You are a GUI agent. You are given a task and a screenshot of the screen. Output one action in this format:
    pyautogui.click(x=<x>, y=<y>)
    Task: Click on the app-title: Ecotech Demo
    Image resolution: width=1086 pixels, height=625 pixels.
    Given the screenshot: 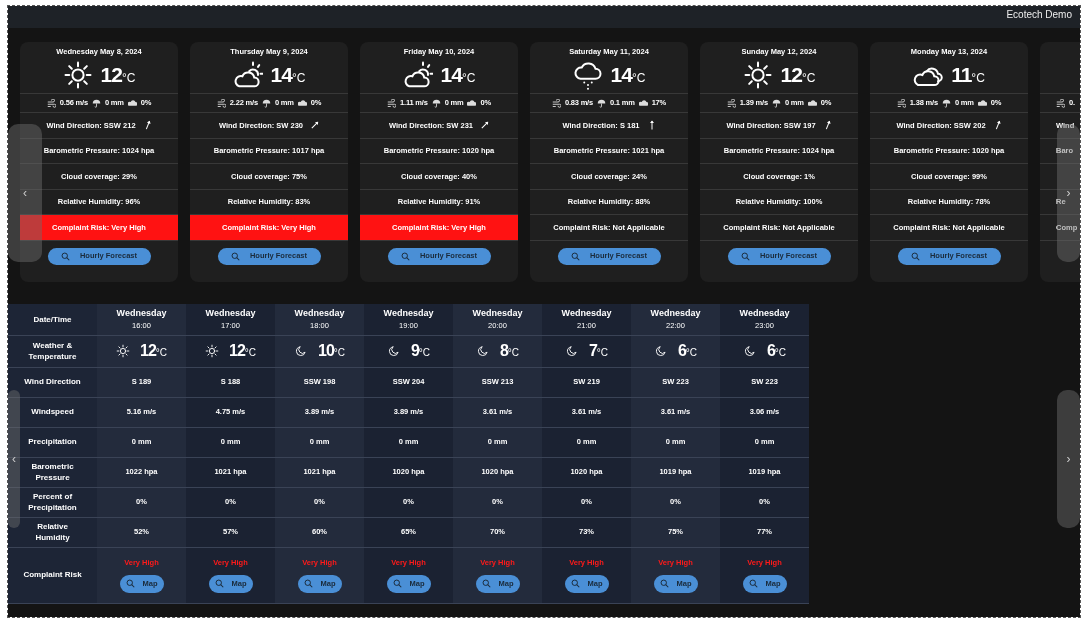 What is the action you would take?
    pyautogui.click(x=1039, y=15)
    